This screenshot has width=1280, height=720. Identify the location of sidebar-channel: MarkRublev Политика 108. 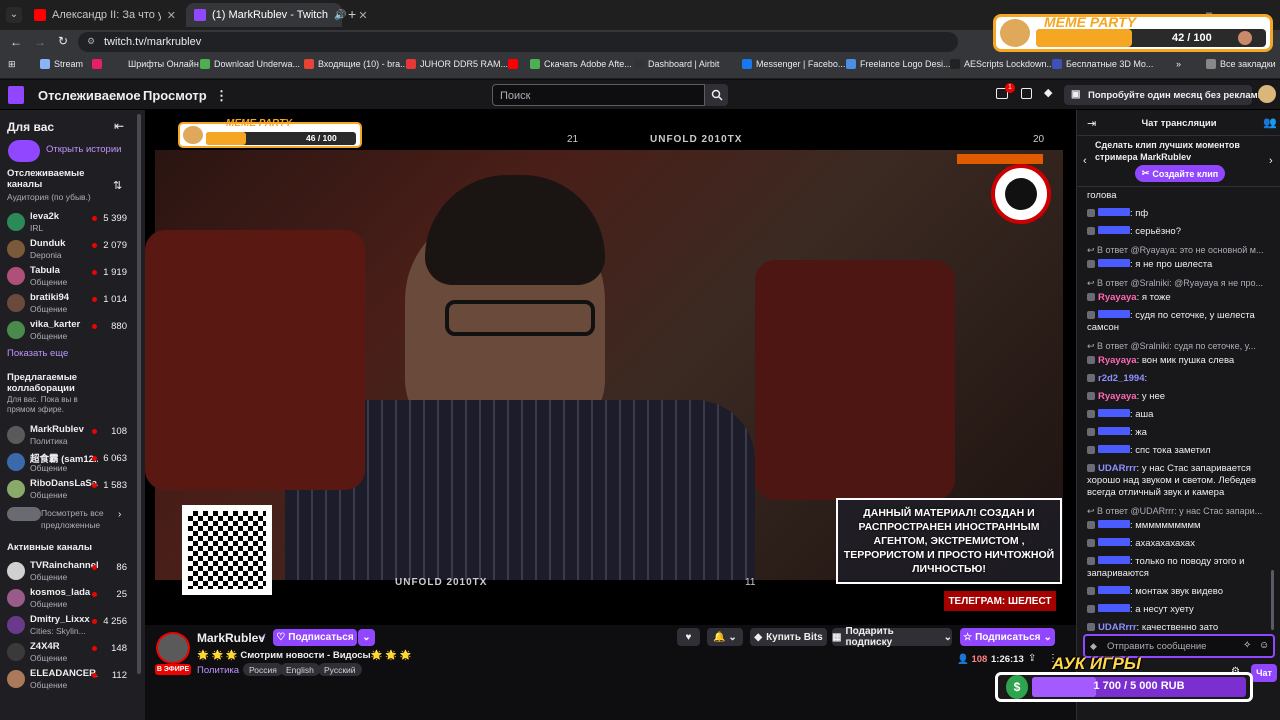
(72, 436).